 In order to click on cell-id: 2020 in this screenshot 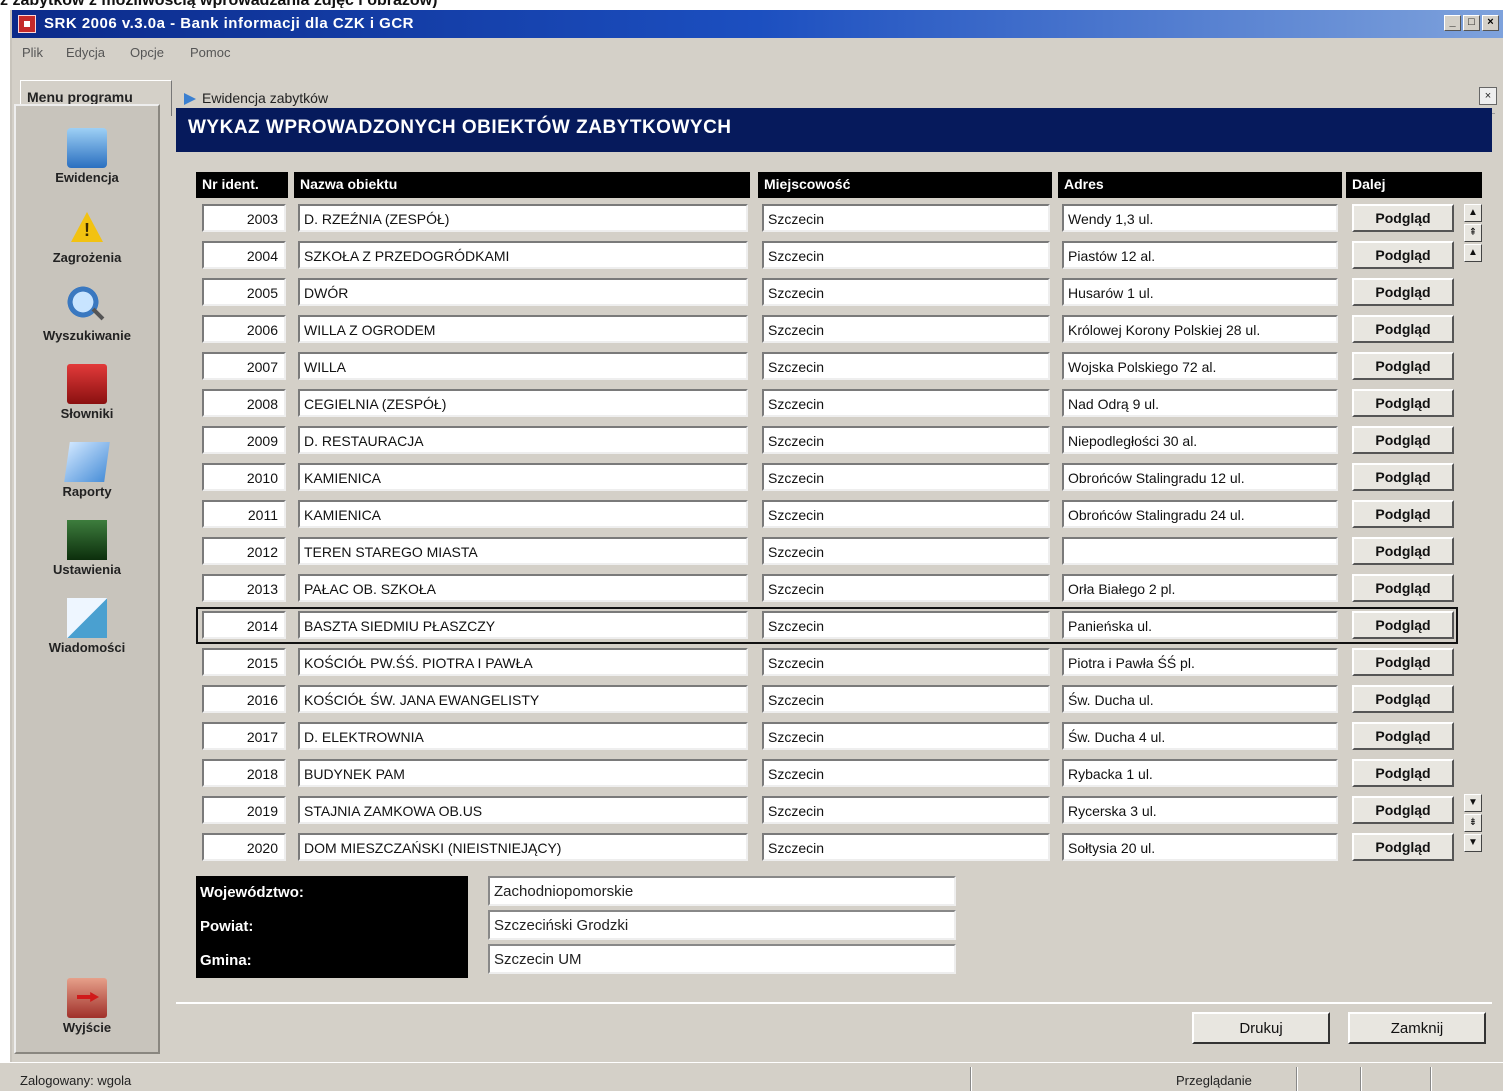, I will do `click(244, 847)`.